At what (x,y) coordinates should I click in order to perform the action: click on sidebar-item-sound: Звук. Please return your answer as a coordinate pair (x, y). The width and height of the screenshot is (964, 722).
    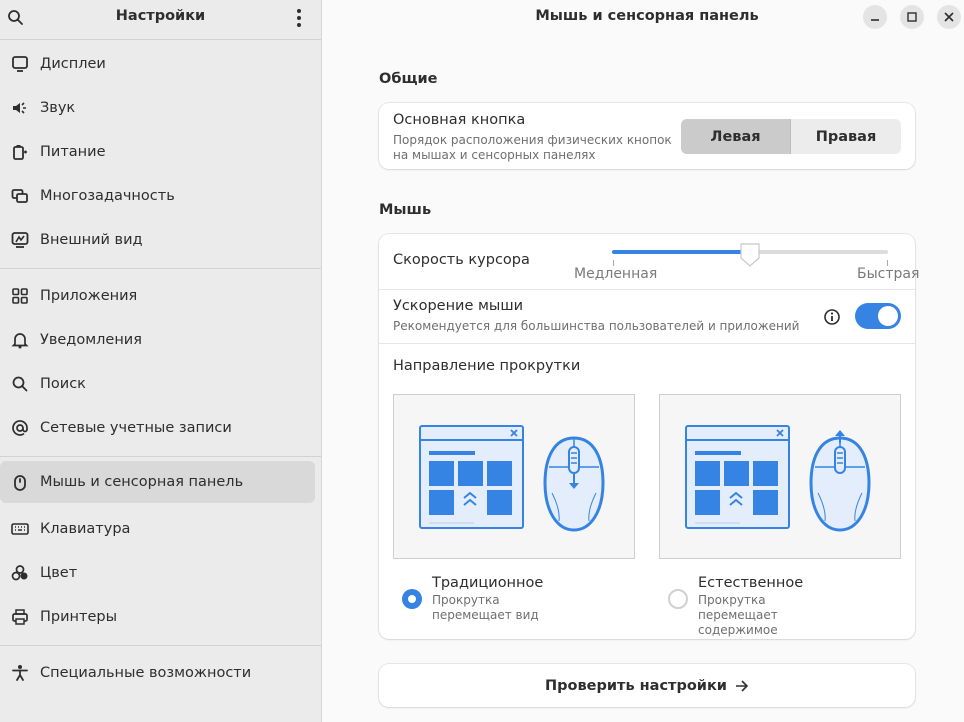
    Looking at the image, I should click on (157, 108).